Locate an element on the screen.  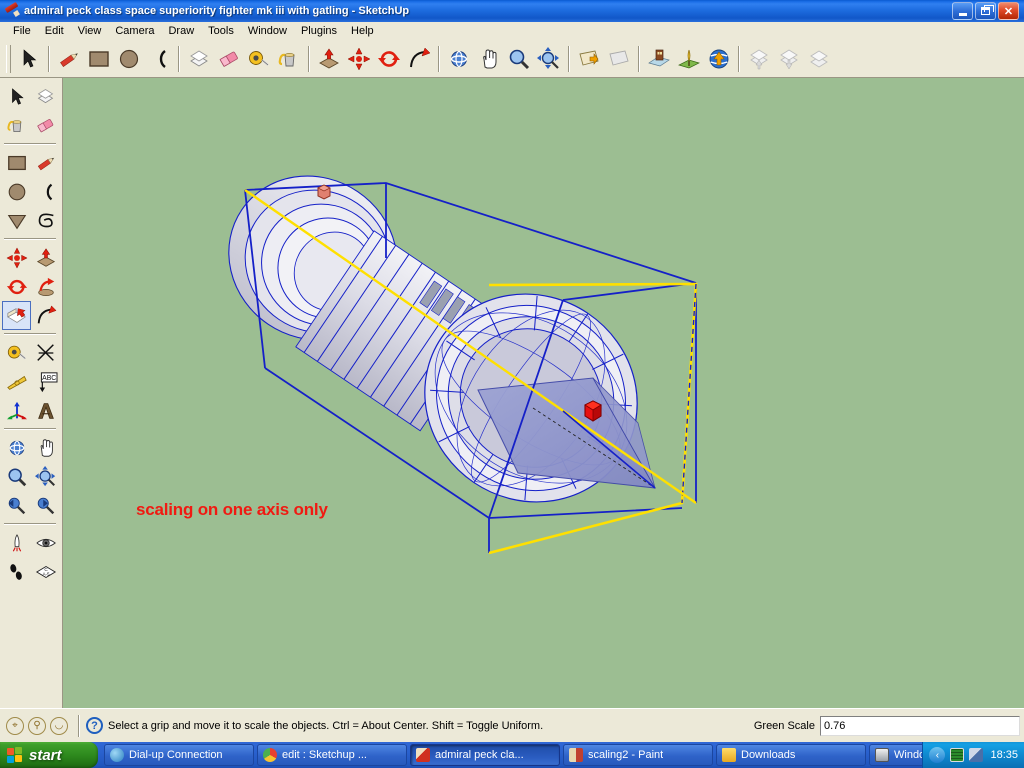
geo-indicator-group: ⌖ ⚲ ◡ is located at coordinates (37, 725).